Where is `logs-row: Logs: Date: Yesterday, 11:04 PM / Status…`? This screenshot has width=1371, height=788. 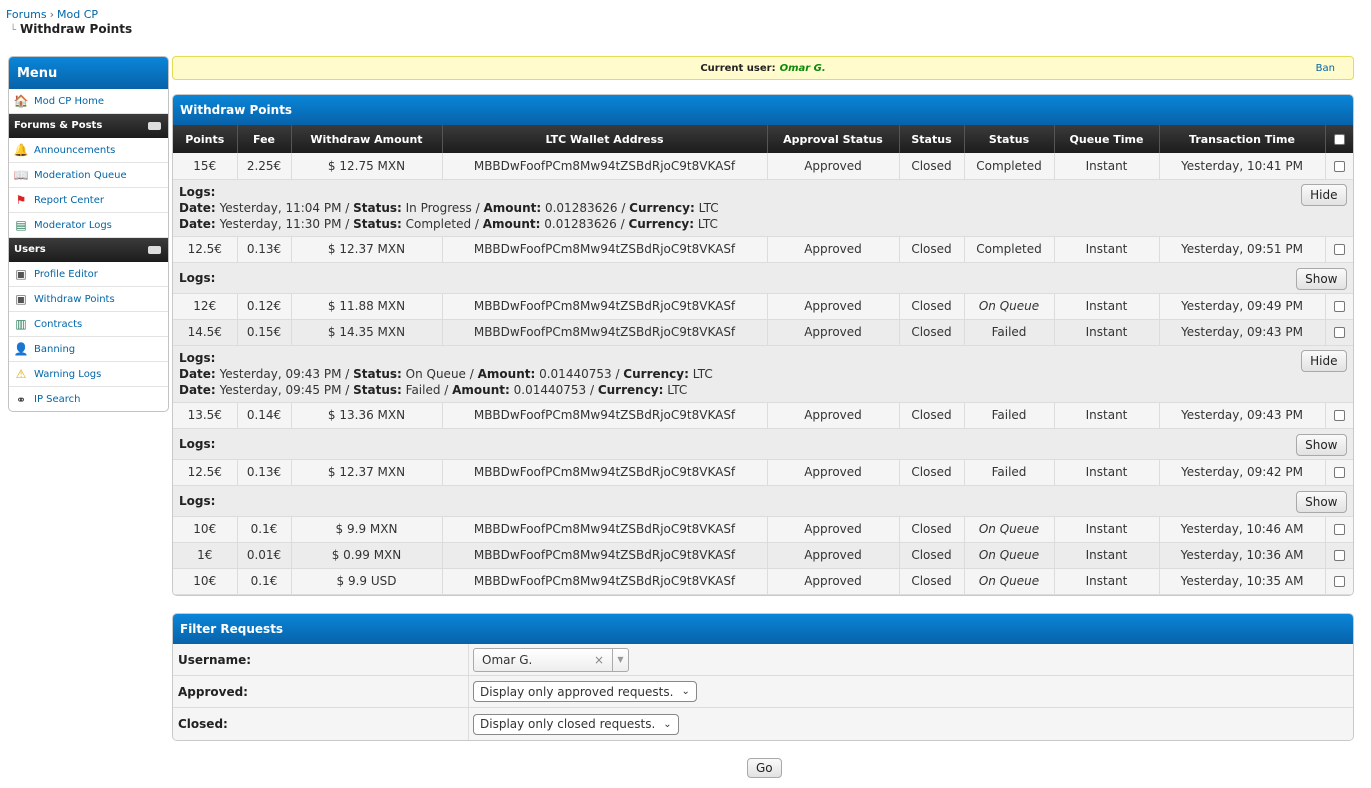 logs-row: Logs: Date: Yesterday, 11:04 PM / Status… is located at coordinates (763, 208).